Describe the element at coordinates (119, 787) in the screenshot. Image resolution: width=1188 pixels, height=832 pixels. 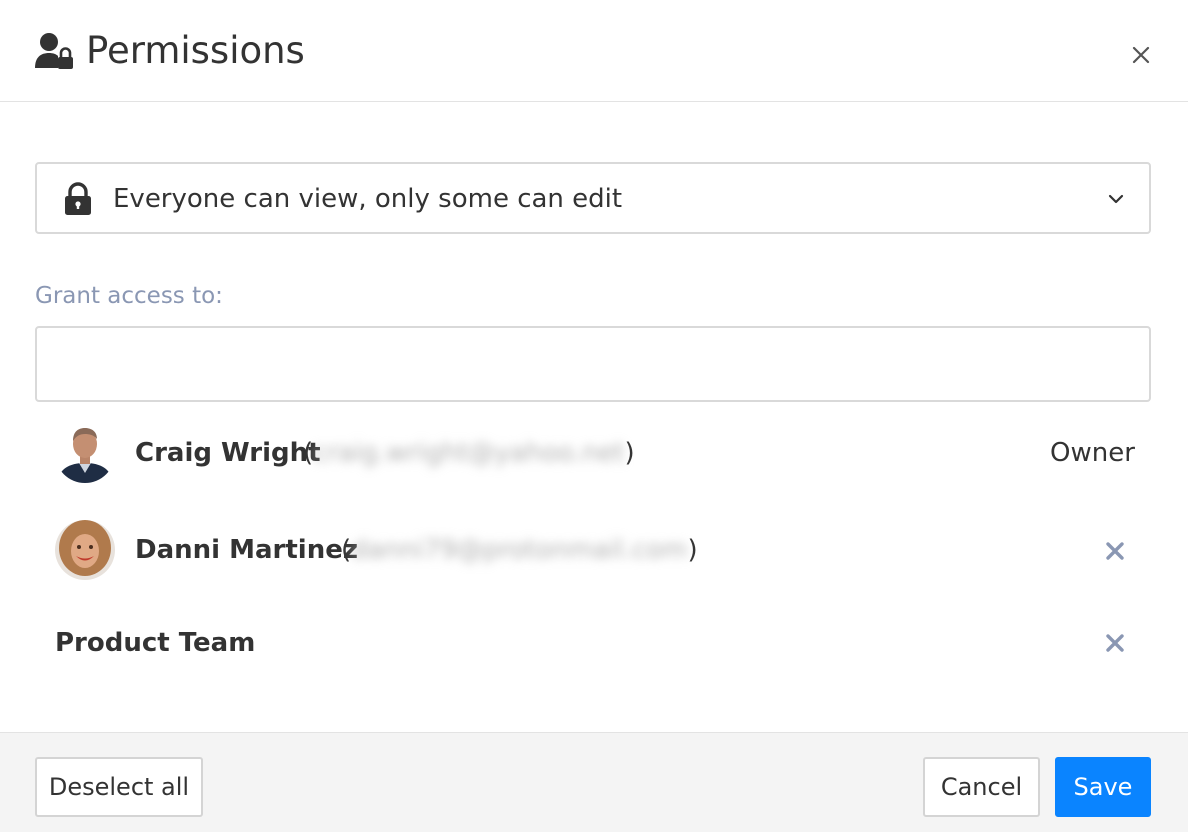
I see `deselect-all-button: Deselect all` at that location.